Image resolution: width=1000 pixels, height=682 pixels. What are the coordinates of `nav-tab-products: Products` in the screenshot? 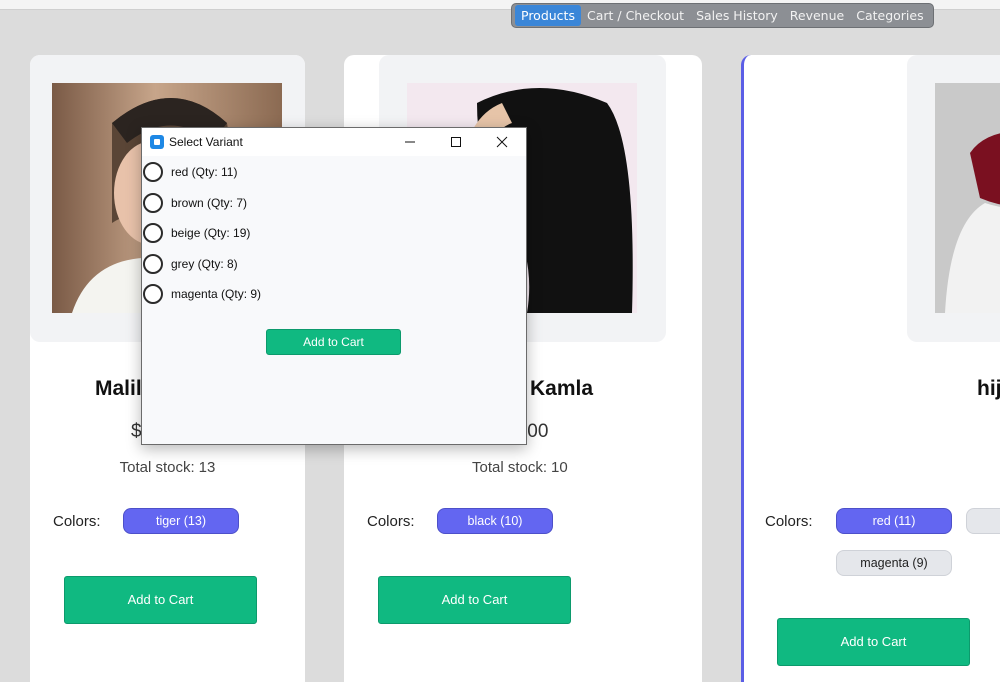 It's located at (548, 15).